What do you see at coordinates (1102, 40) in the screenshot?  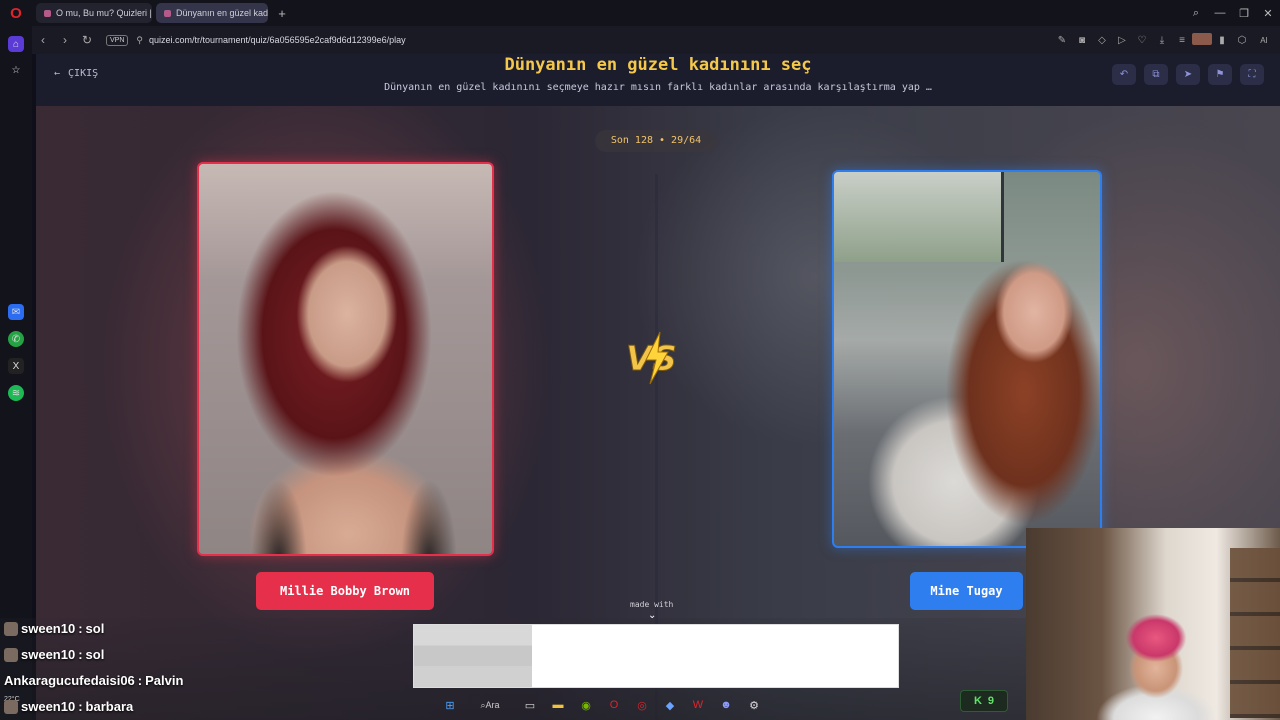 I see `shield-icon: ◇` at bounding box center [1102, 40].